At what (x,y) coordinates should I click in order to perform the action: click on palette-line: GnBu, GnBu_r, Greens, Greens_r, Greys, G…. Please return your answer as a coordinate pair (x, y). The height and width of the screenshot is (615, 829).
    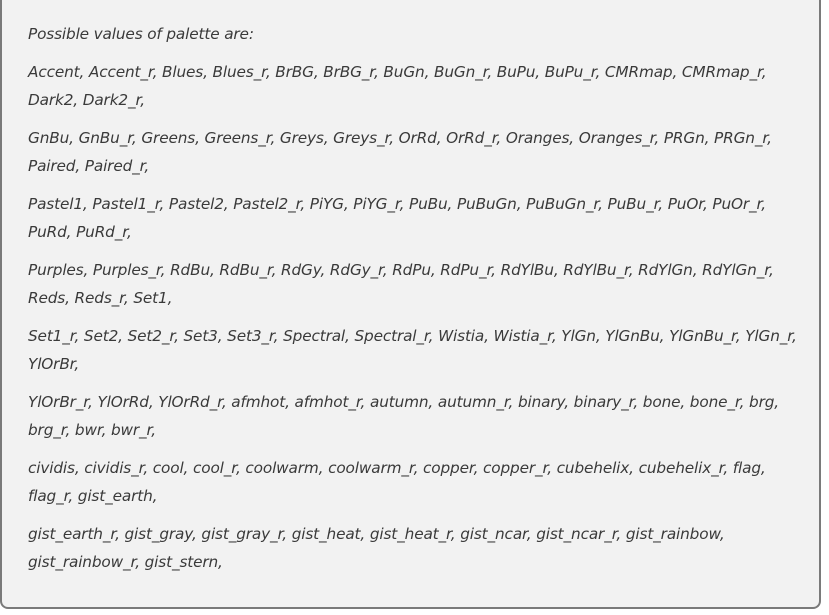
    Looking at the image, I should click on (400, 152).